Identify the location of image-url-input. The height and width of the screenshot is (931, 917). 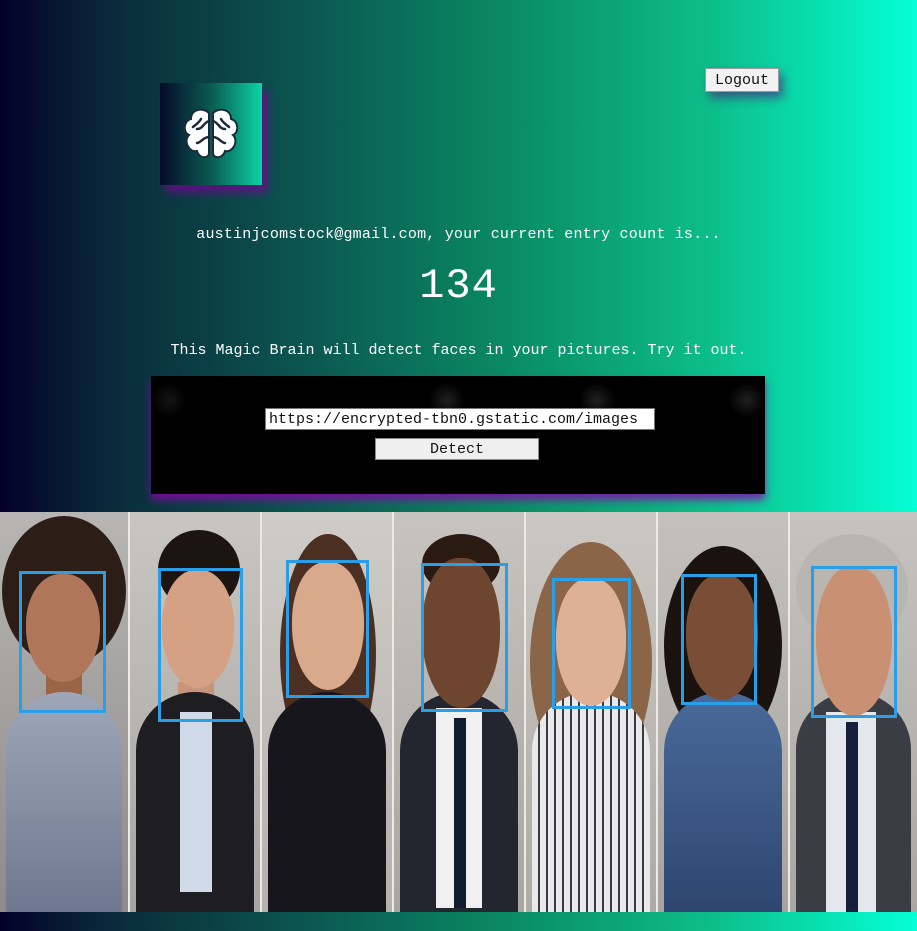
(460, 419).